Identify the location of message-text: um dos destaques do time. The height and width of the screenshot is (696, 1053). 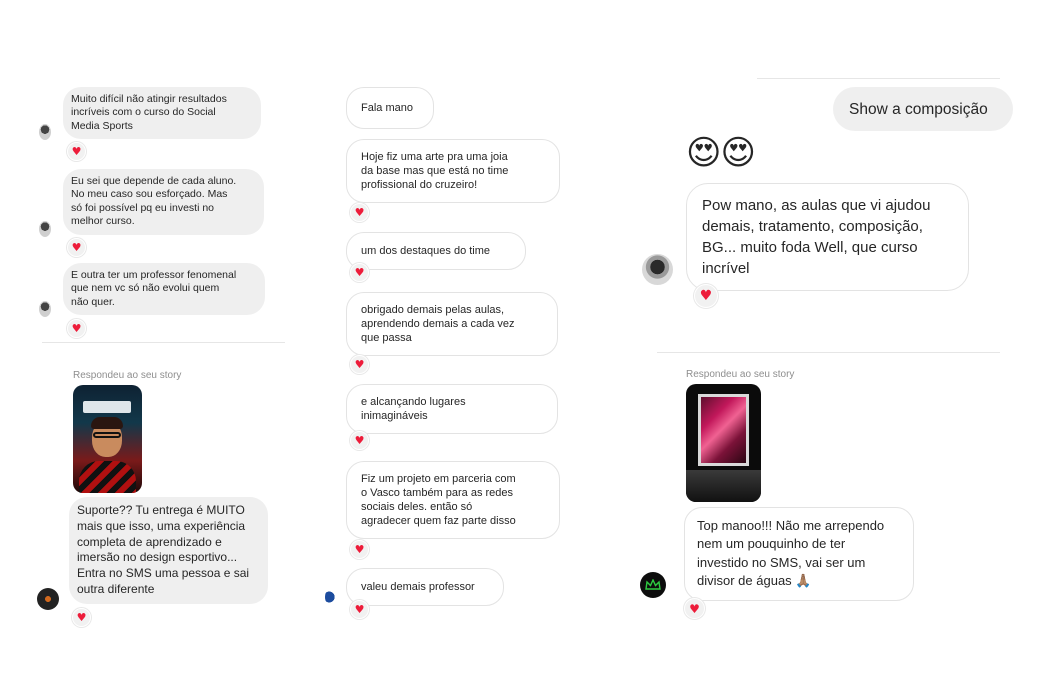
(426, 251).